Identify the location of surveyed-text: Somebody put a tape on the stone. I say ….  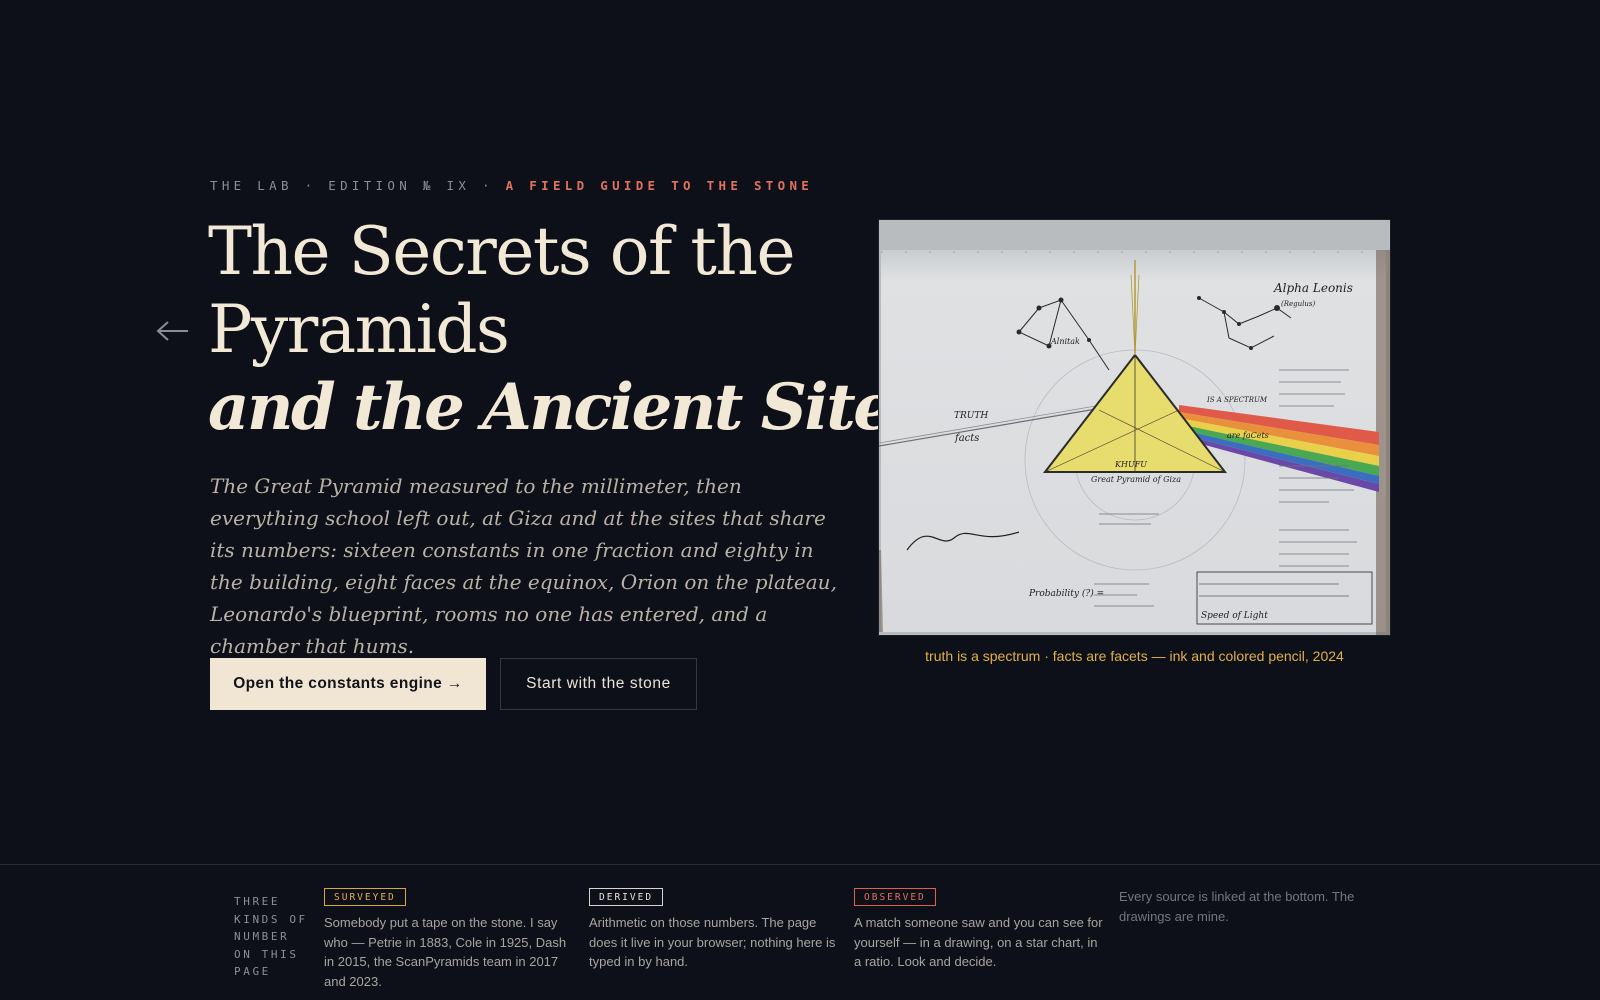
(445, 952).